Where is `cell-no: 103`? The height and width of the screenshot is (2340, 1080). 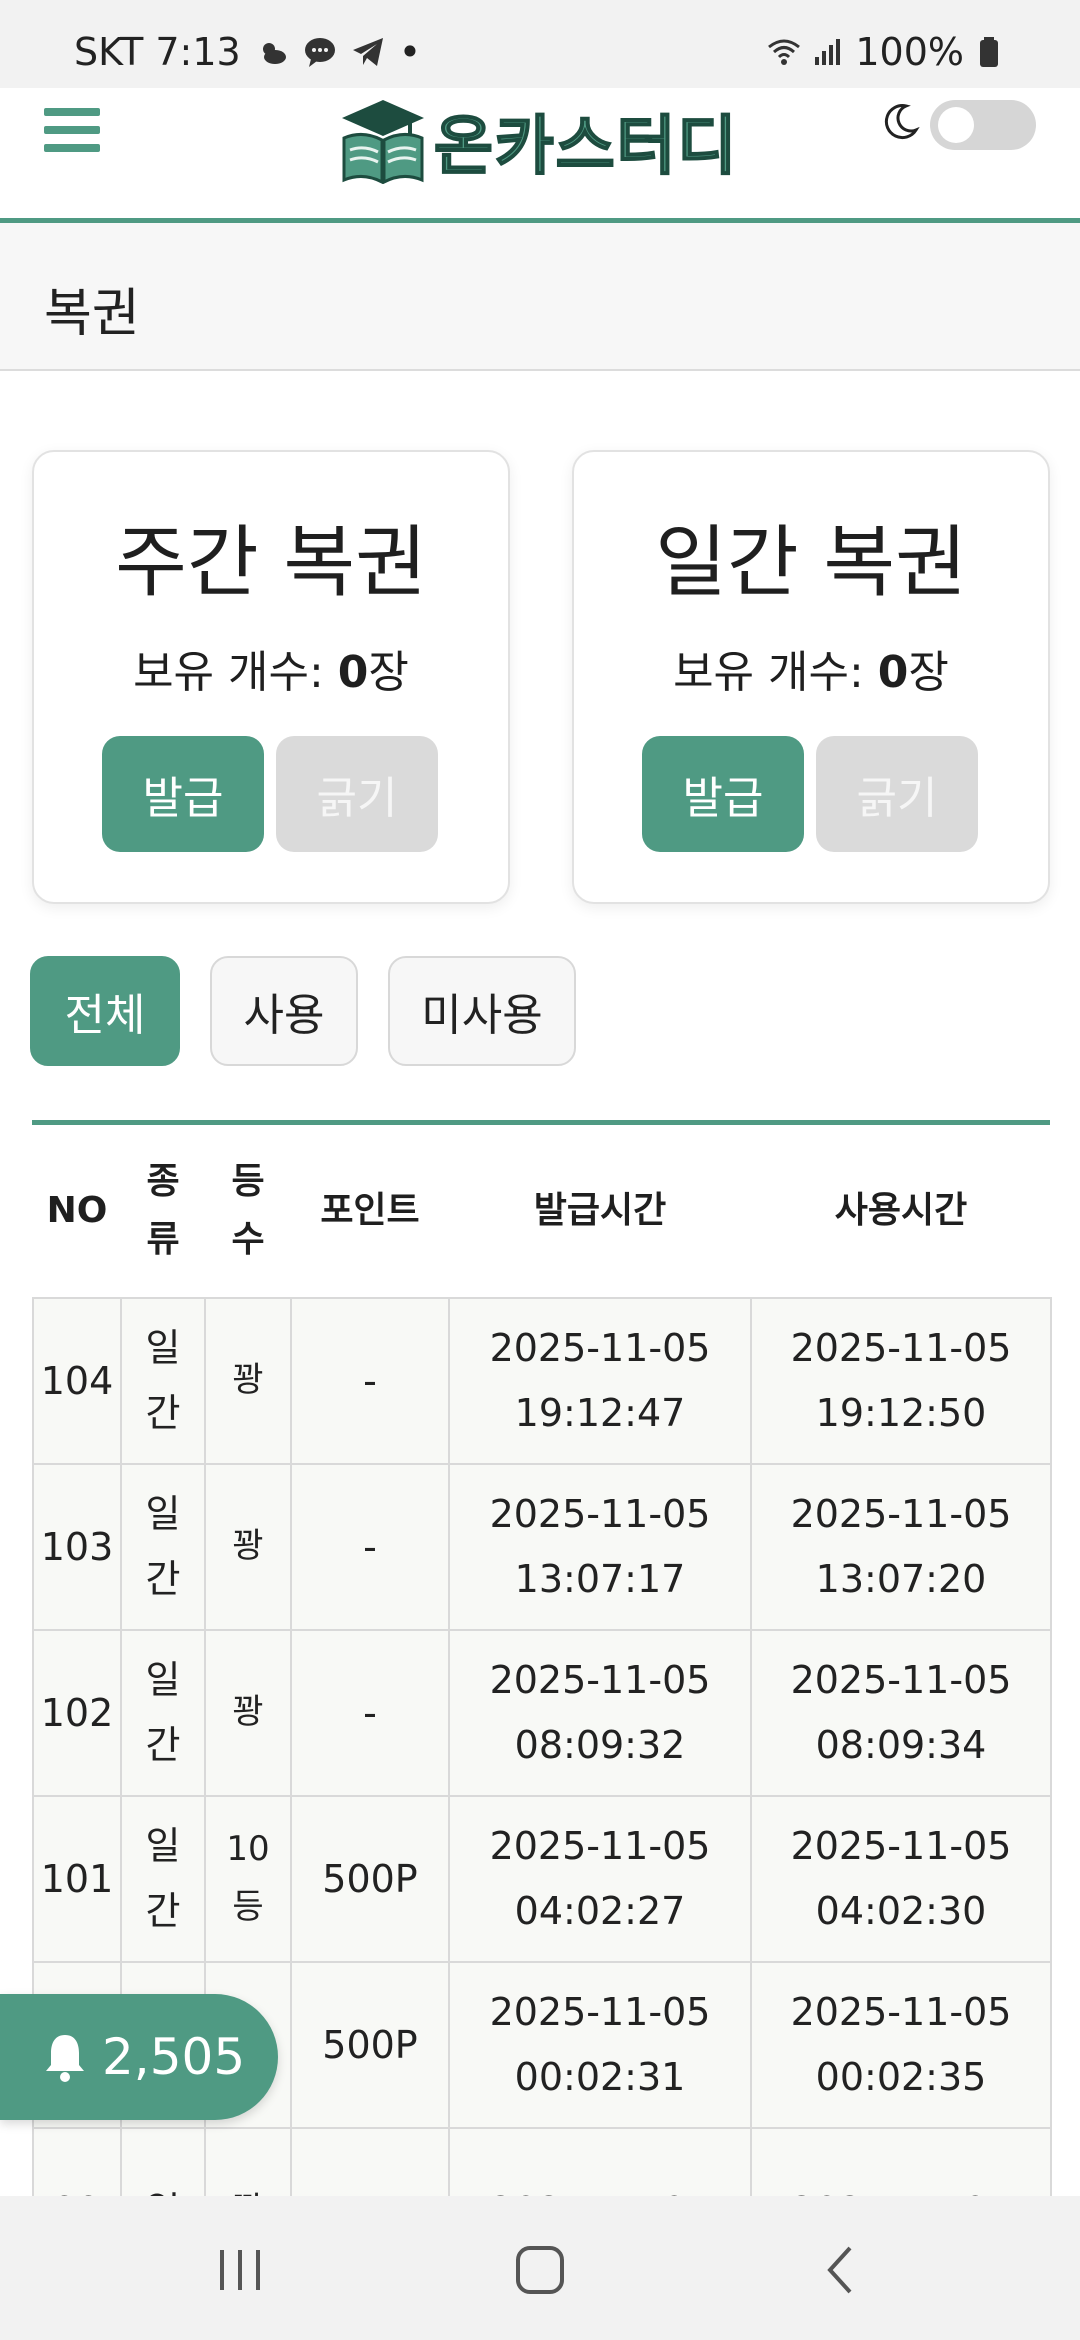 cell-no: 103 is located at coordinates (77, 1547).